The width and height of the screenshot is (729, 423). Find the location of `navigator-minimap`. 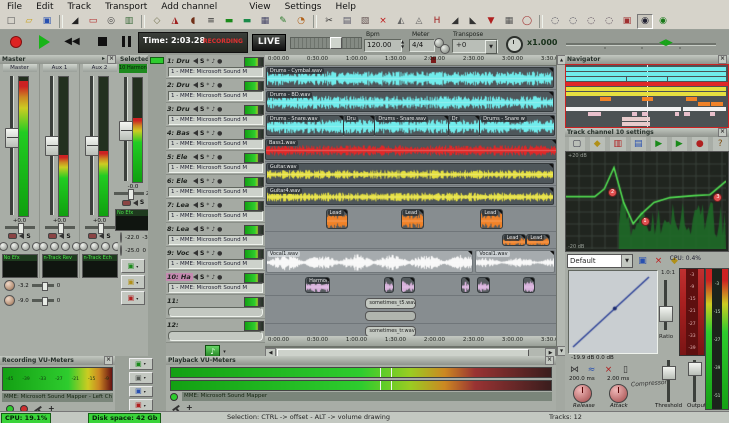

navigator-minimap is located at coordinates (647, 96).